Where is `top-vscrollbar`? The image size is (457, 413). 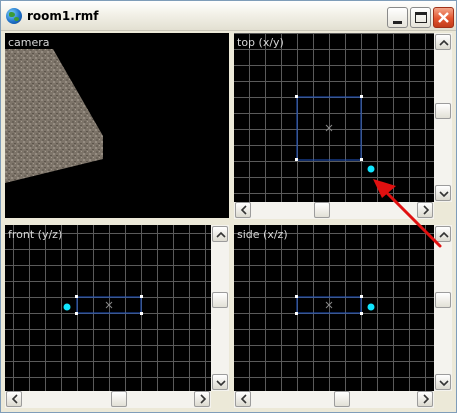
top-vscrollbar is located at coordinates (443, 117).